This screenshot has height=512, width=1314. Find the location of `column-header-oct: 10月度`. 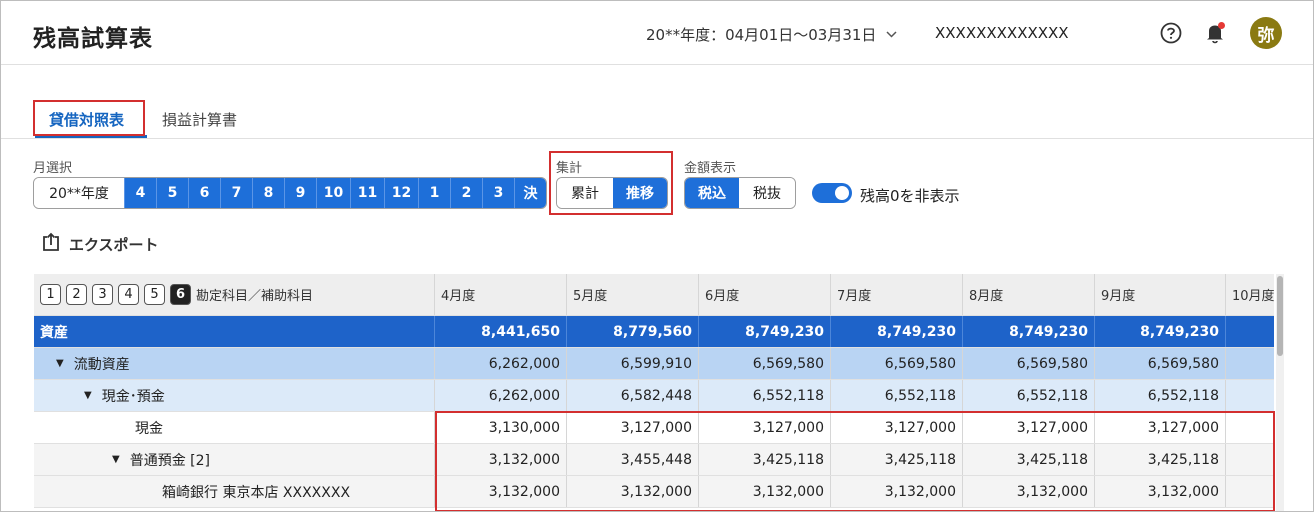

column-header-oct: 10月度 is located at coordinates (1253, 296).